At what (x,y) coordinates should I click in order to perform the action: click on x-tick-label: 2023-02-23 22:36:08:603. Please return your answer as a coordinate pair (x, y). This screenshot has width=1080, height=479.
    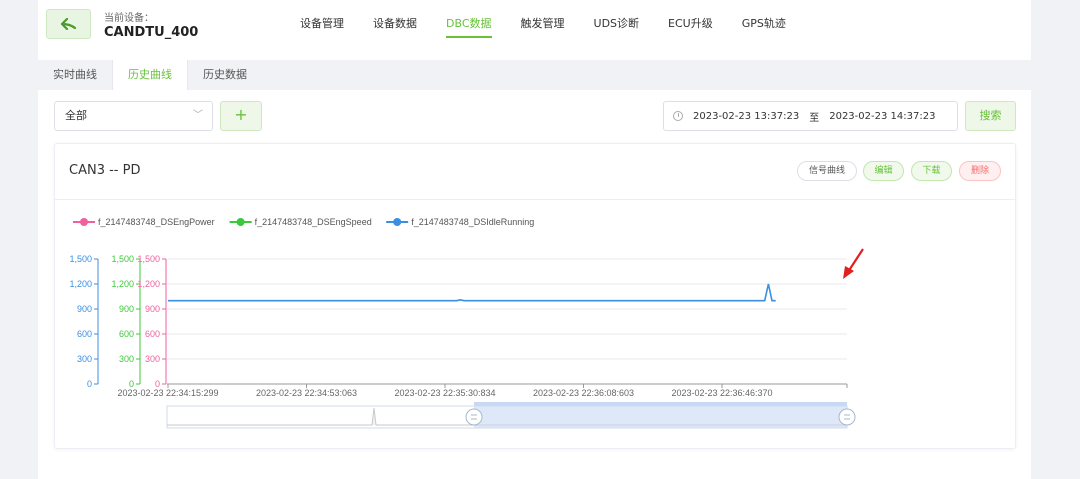
    Looking at the image, I should click on (583, 393).